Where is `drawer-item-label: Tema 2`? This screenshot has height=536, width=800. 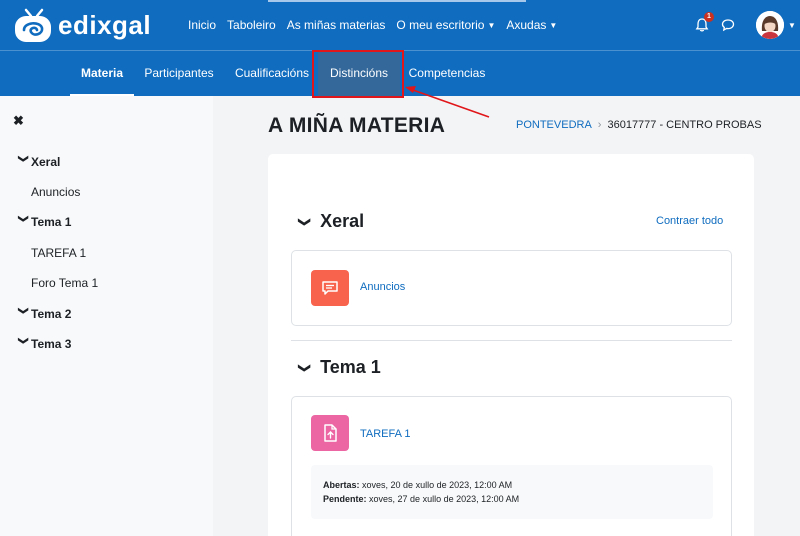 drawer-item-label: Tema 2 is located at coordinates (51, 314).